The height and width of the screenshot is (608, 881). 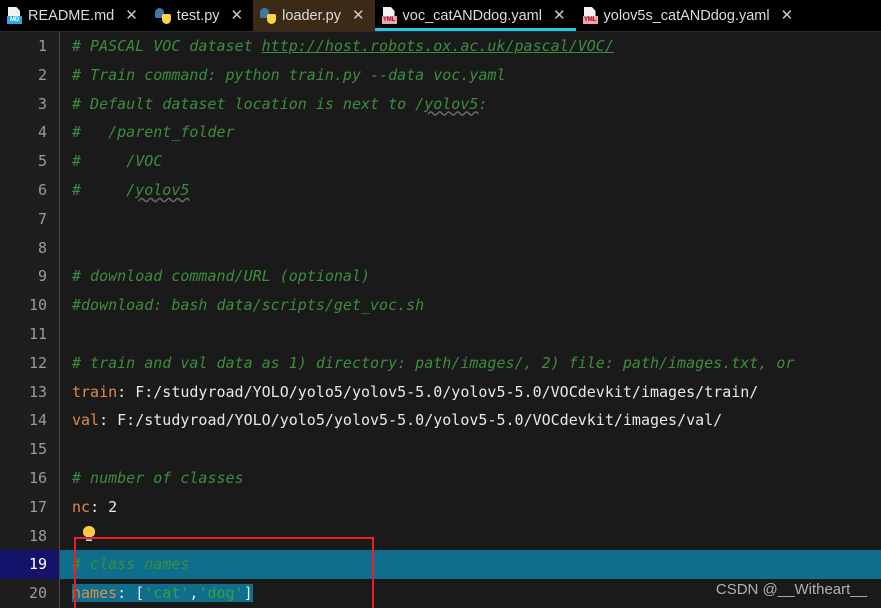 I want to click on line-number: 6, so click(x=42, y=189).